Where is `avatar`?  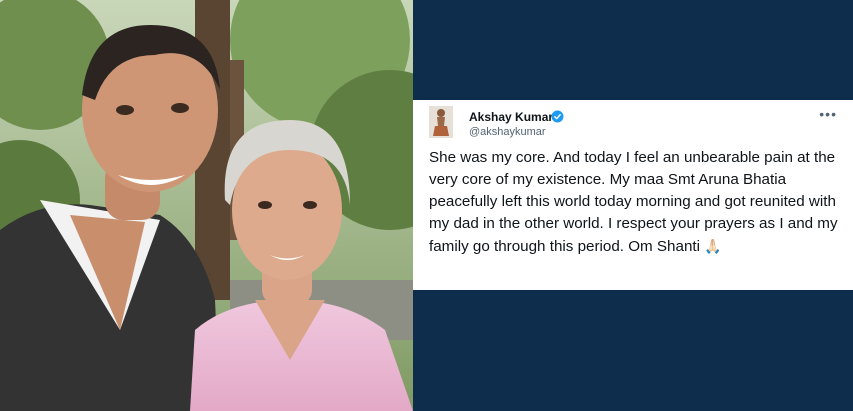 avatar is located at coordinates (441, 122).